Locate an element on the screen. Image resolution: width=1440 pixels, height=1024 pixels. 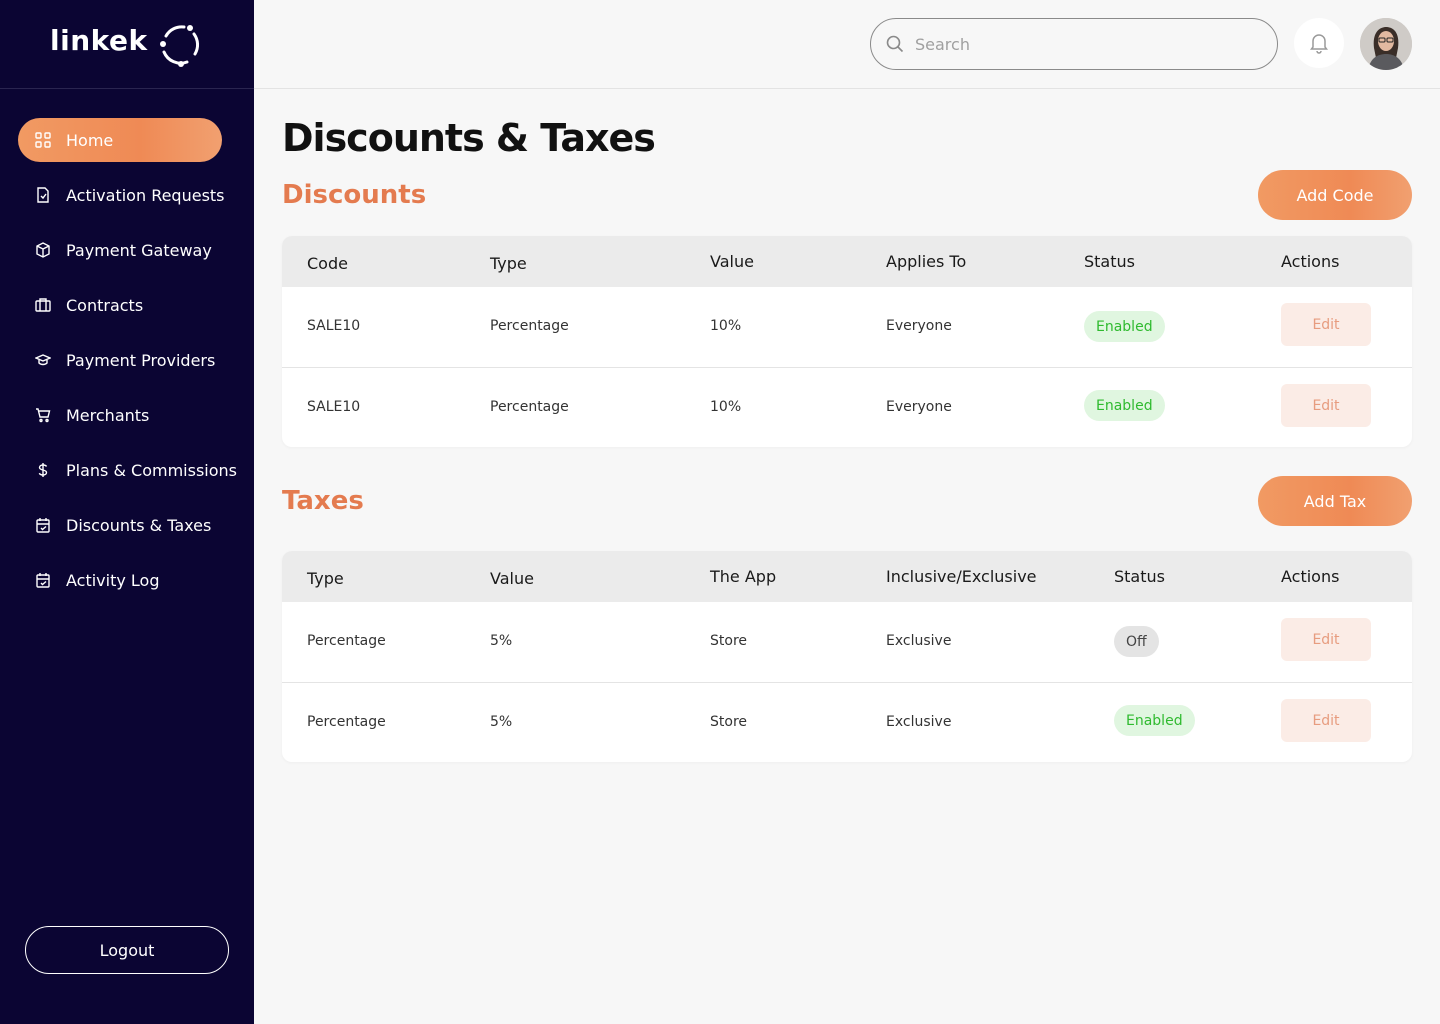
taxes-section-title: Taxes is located at coordinates (323, 501).